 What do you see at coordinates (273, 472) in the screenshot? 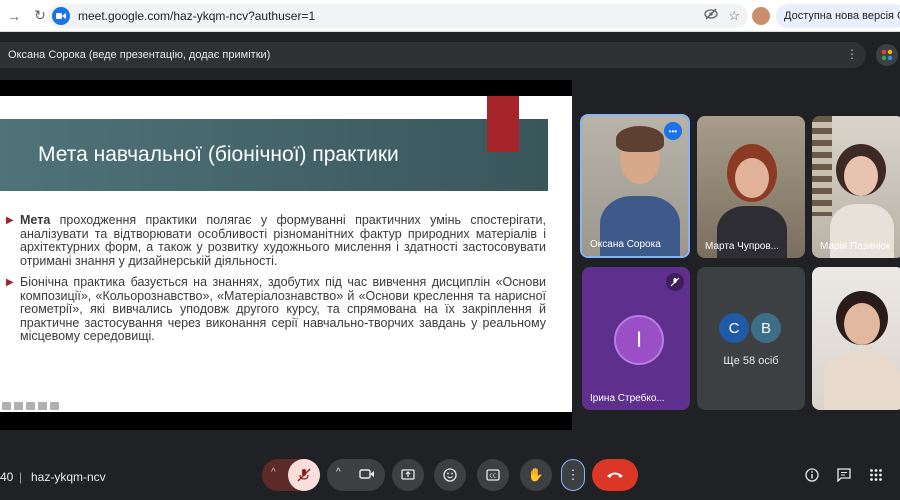
I see `mic-options-chevron-icon: ^` at bounding box center [273, 472].